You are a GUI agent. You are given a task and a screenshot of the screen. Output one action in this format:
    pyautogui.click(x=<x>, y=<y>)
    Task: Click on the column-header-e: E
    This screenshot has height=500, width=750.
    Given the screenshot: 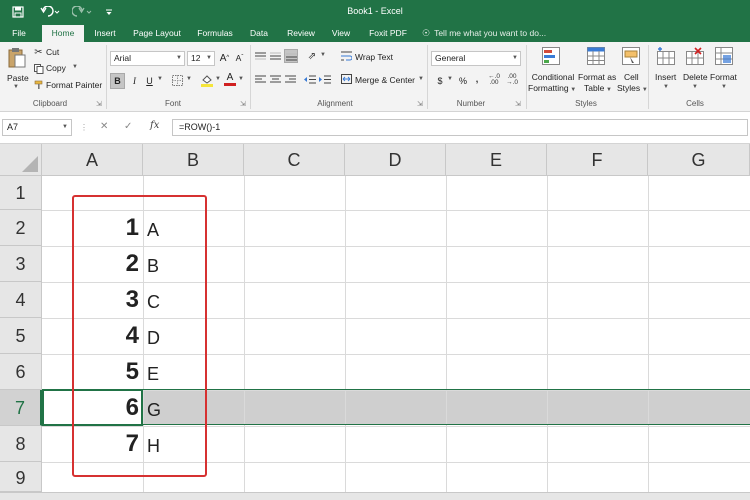 What is the action you would take?
    pyautogui.click(x=496, y=160)
    